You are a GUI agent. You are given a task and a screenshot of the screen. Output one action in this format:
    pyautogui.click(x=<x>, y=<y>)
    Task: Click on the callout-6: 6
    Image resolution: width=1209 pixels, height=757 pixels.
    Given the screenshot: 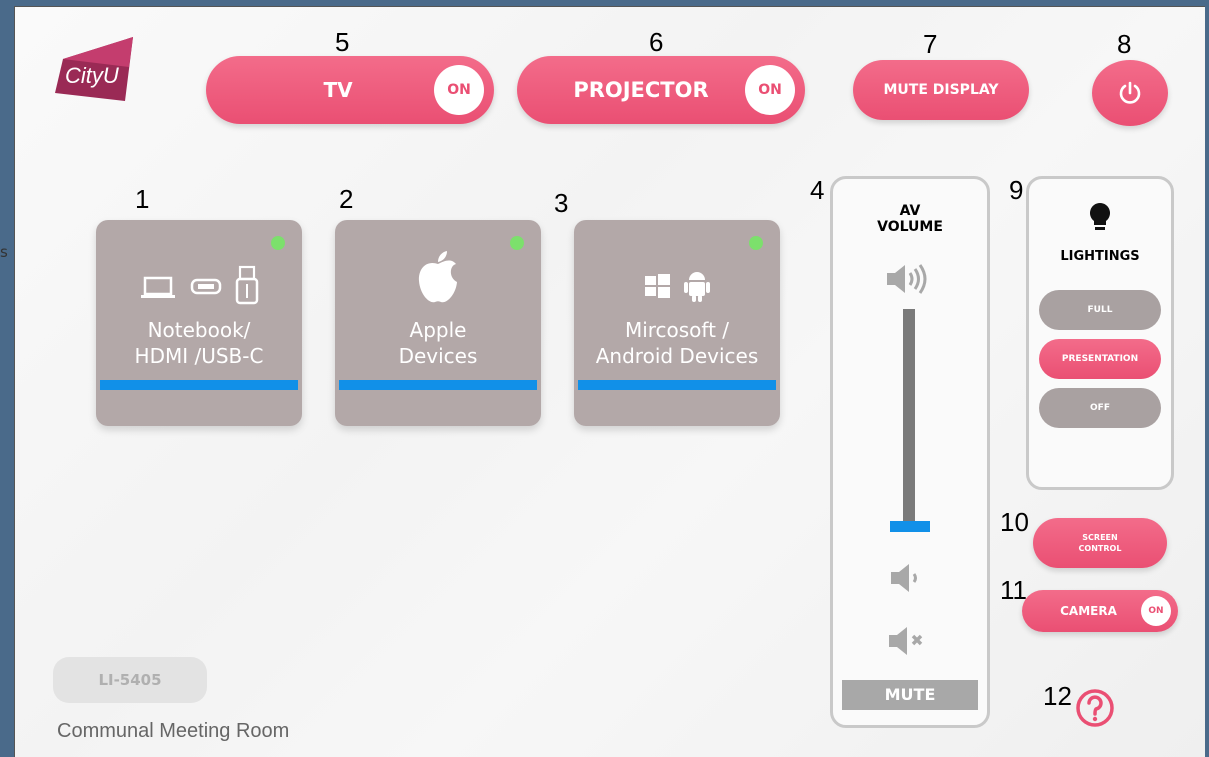 What is the action you would take?
    pyautogui.click(x=656, y=42)
    